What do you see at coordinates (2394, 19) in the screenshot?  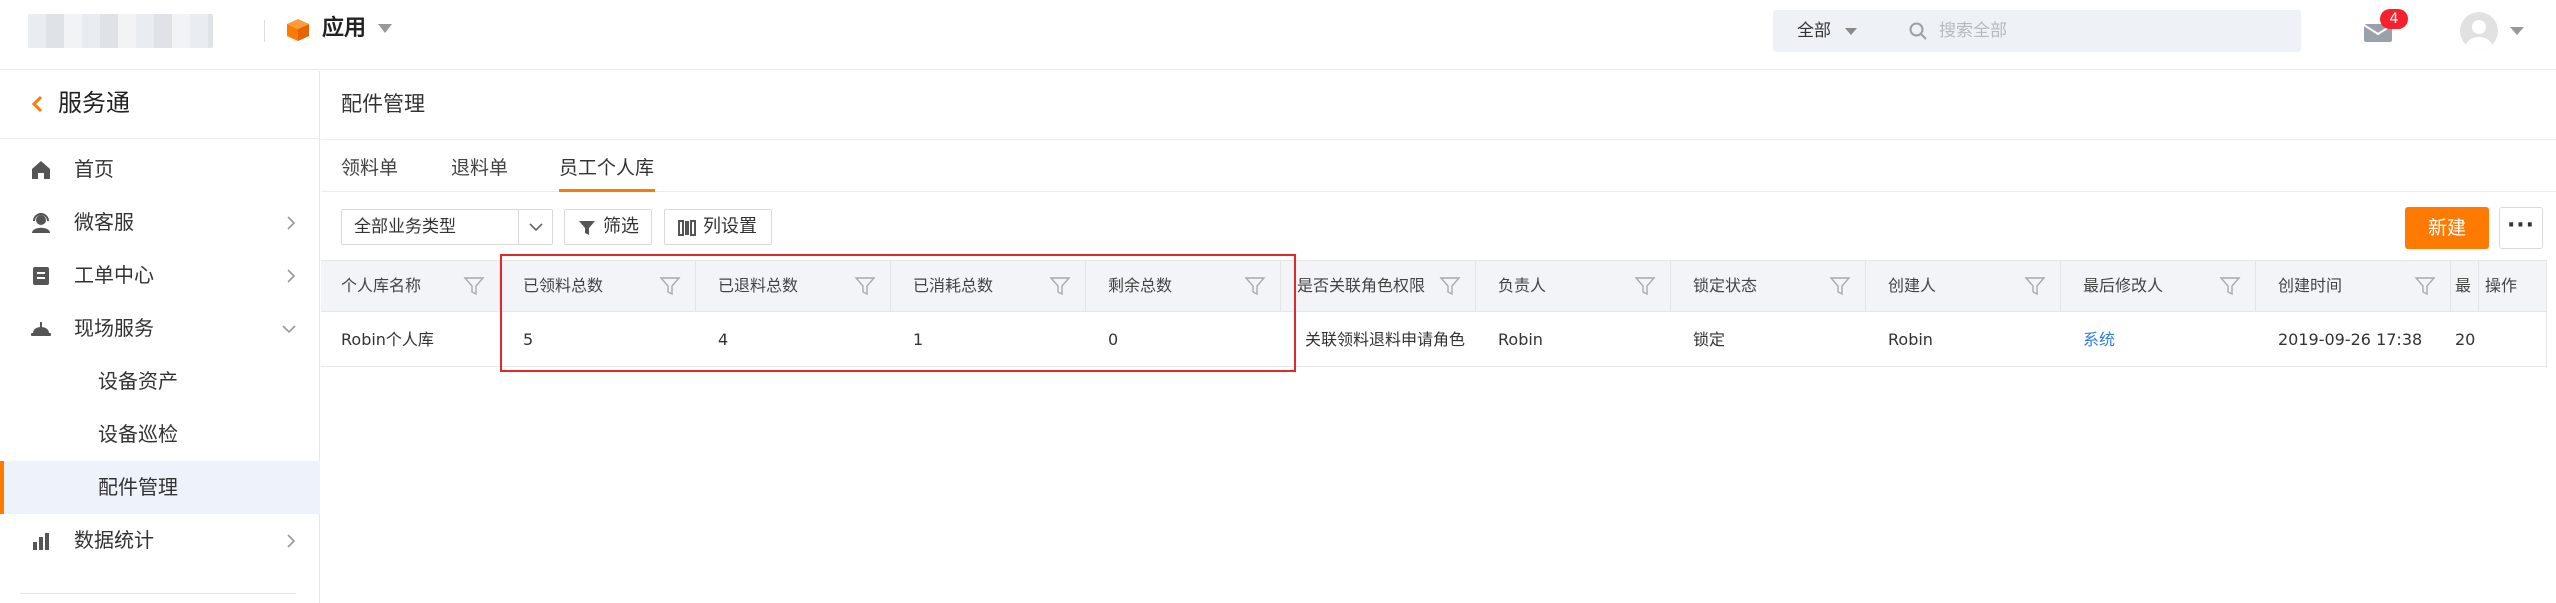 I see `notification-badge: 4` at bounding box center [2394, 19].